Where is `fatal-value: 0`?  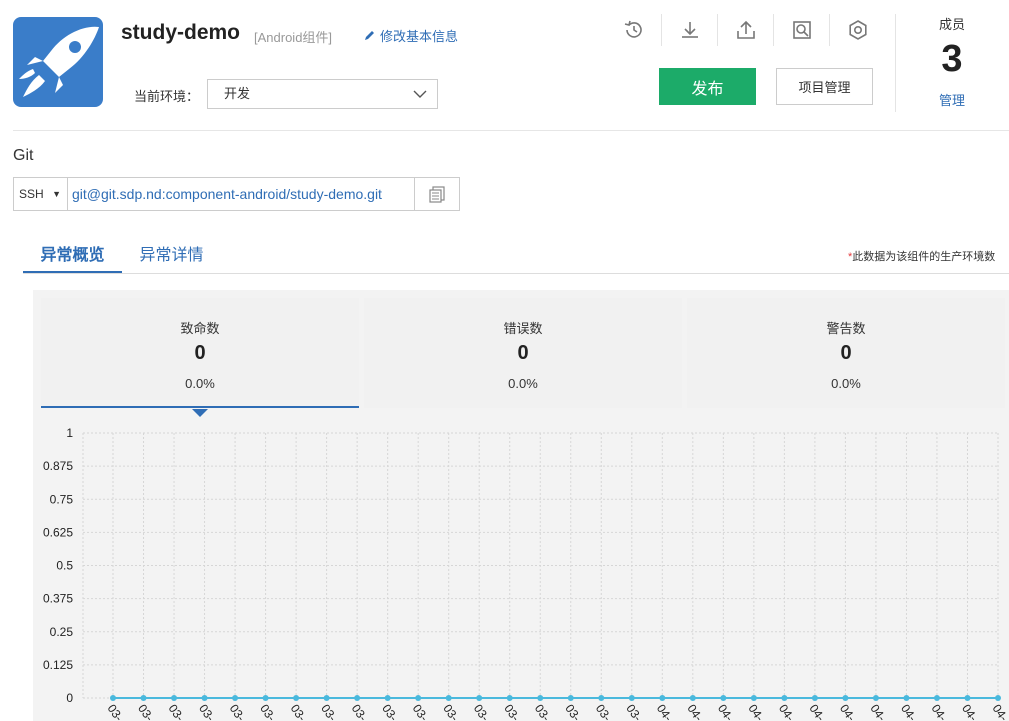
fatal-value: 0 is located at coordinates (200, 353).